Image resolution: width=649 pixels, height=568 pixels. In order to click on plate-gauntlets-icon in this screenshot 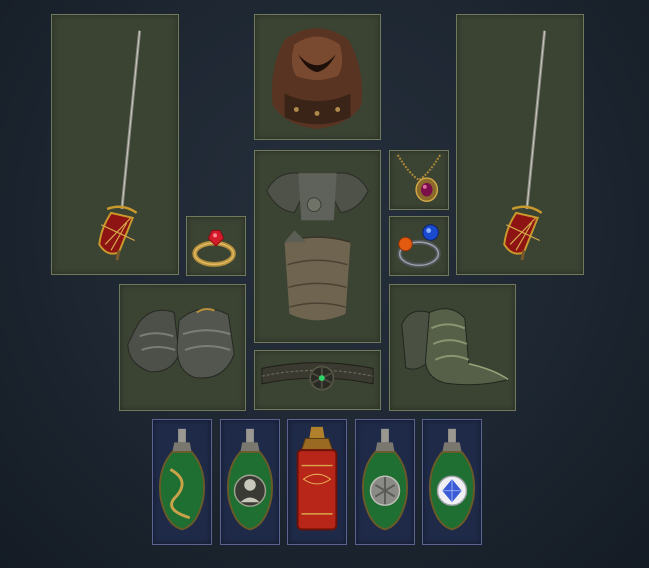, I will do `click(181, 343)`.